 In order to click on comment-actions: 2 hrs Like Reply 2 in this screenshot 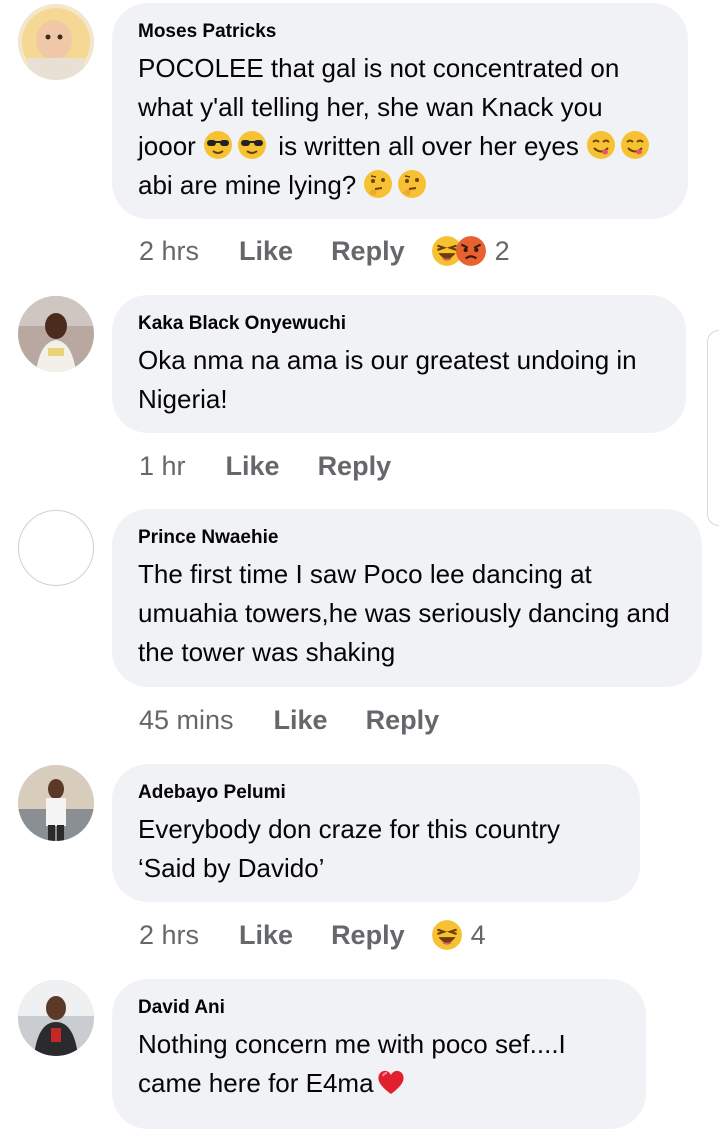, I will do `click(324, 251)`.